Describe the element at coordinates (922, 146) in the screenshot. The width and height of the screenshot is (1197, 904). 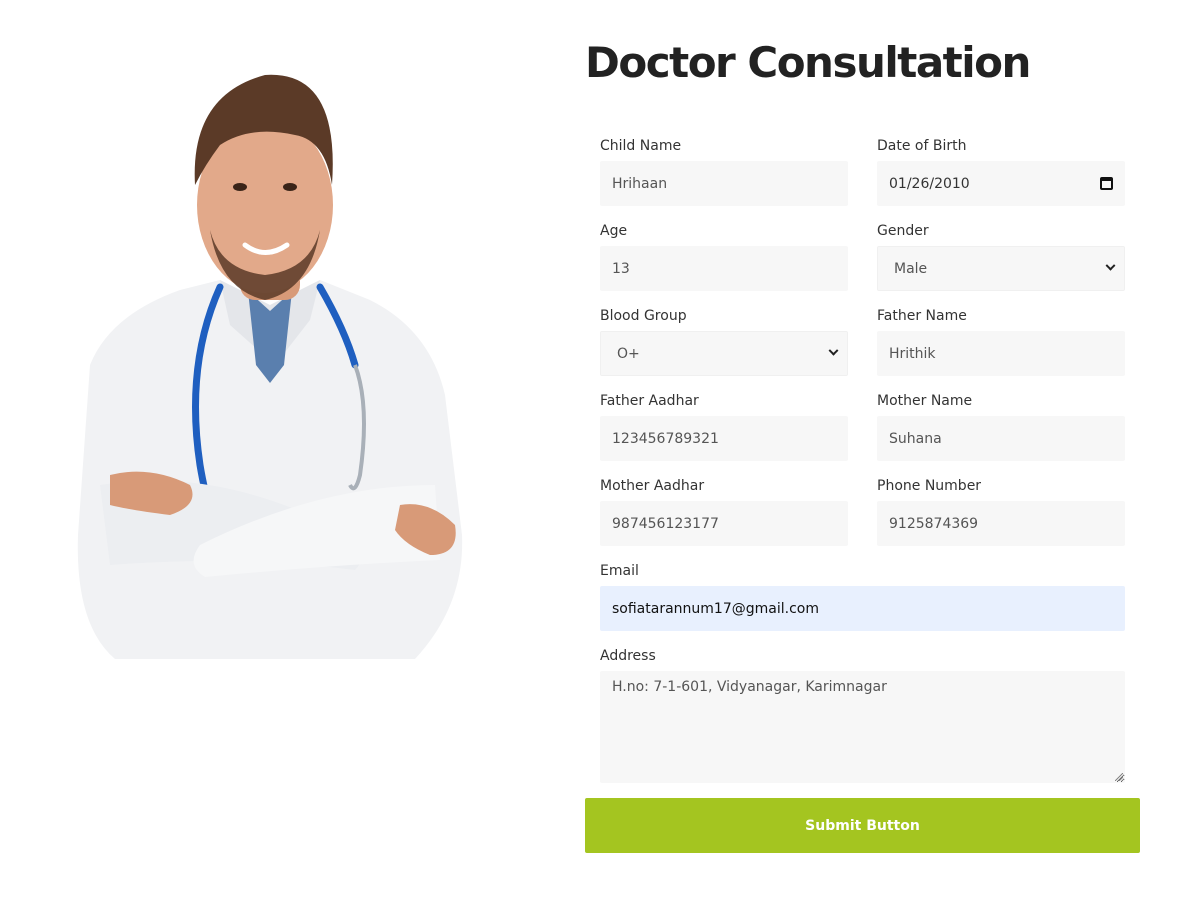
I see `dob-label: Date of Birth` at that location.